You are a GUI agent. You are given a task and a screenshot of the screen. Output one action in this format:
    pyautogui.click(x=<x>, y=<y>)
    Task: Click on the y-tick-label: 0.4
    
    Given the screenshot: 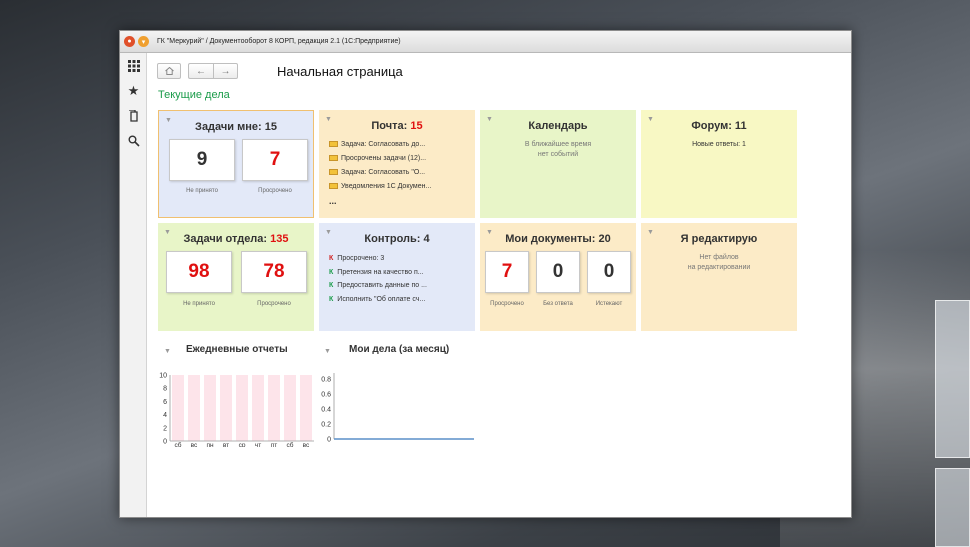 What is the action you would take?
    pyautogui.click(x=326, y=410)
    